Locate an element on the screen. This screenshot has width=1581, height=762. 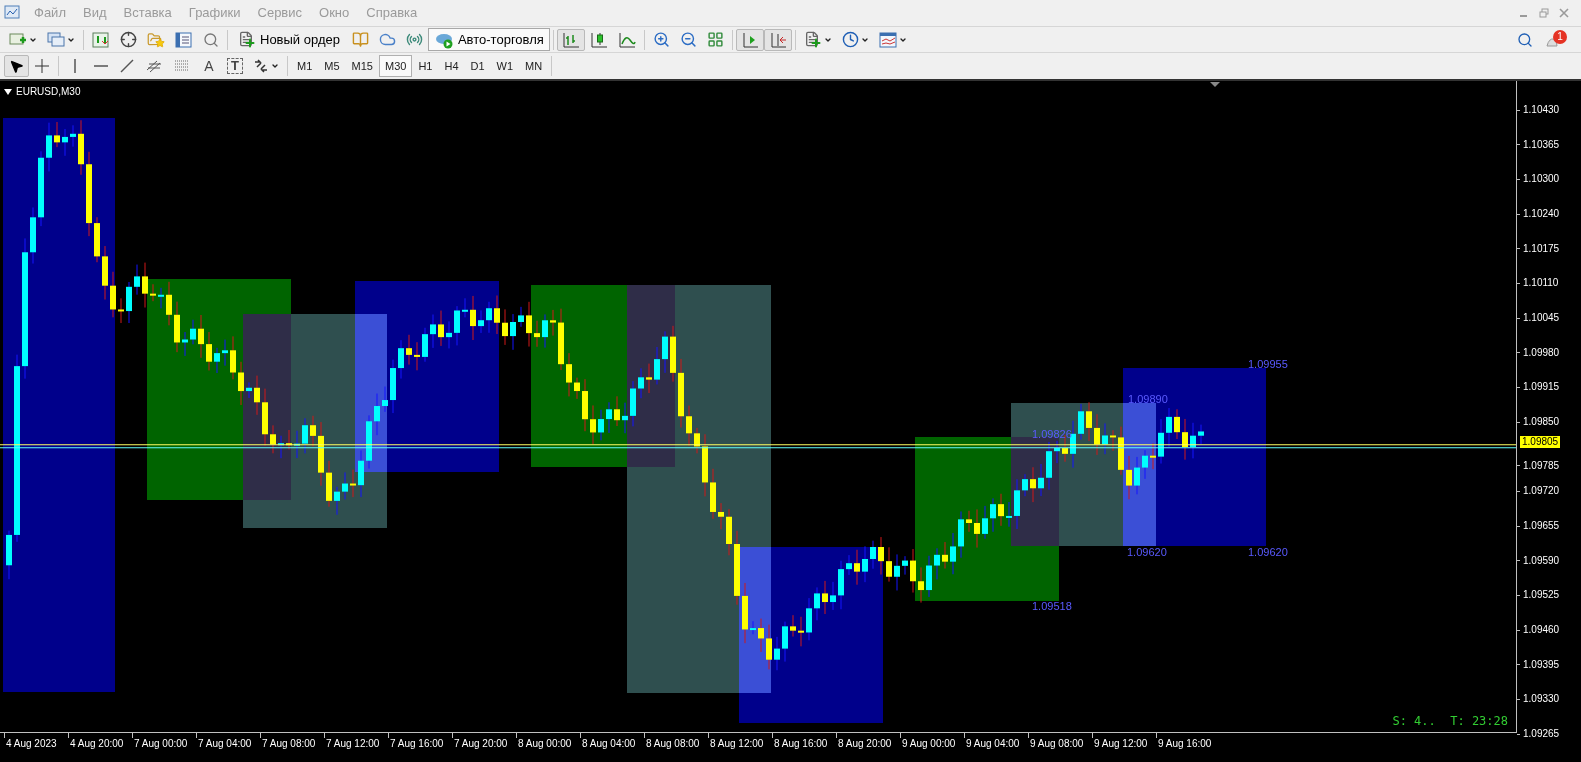
bar-chart-button is located at coordinates (570, 39).